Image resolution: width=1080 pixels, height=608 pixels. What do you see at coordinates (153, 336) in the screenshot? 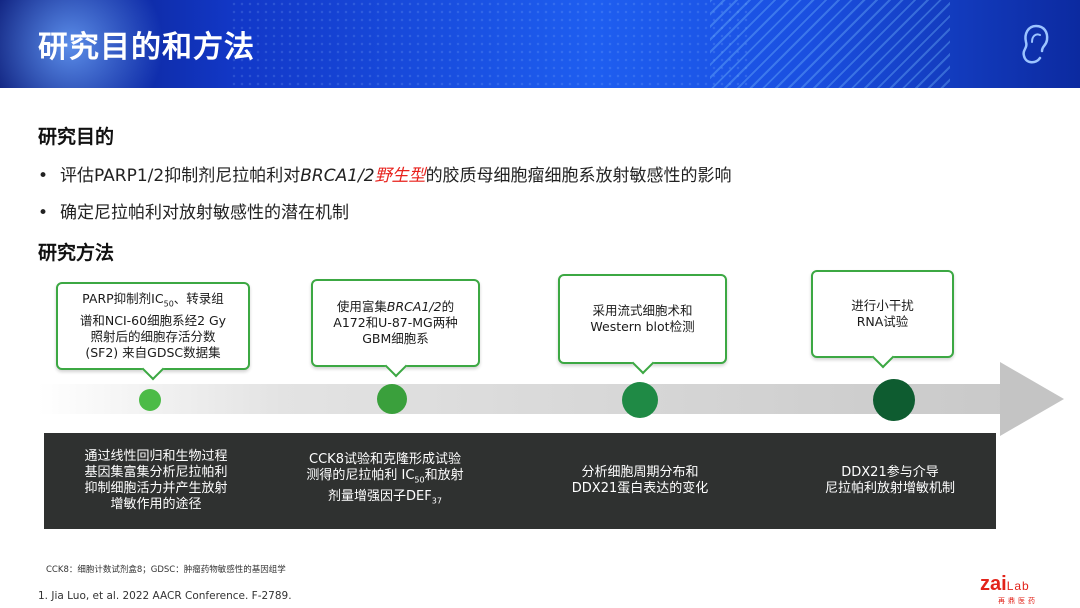
I see `callout-text: 照射后的细胞存活分数` at bounding box center [153, 336].